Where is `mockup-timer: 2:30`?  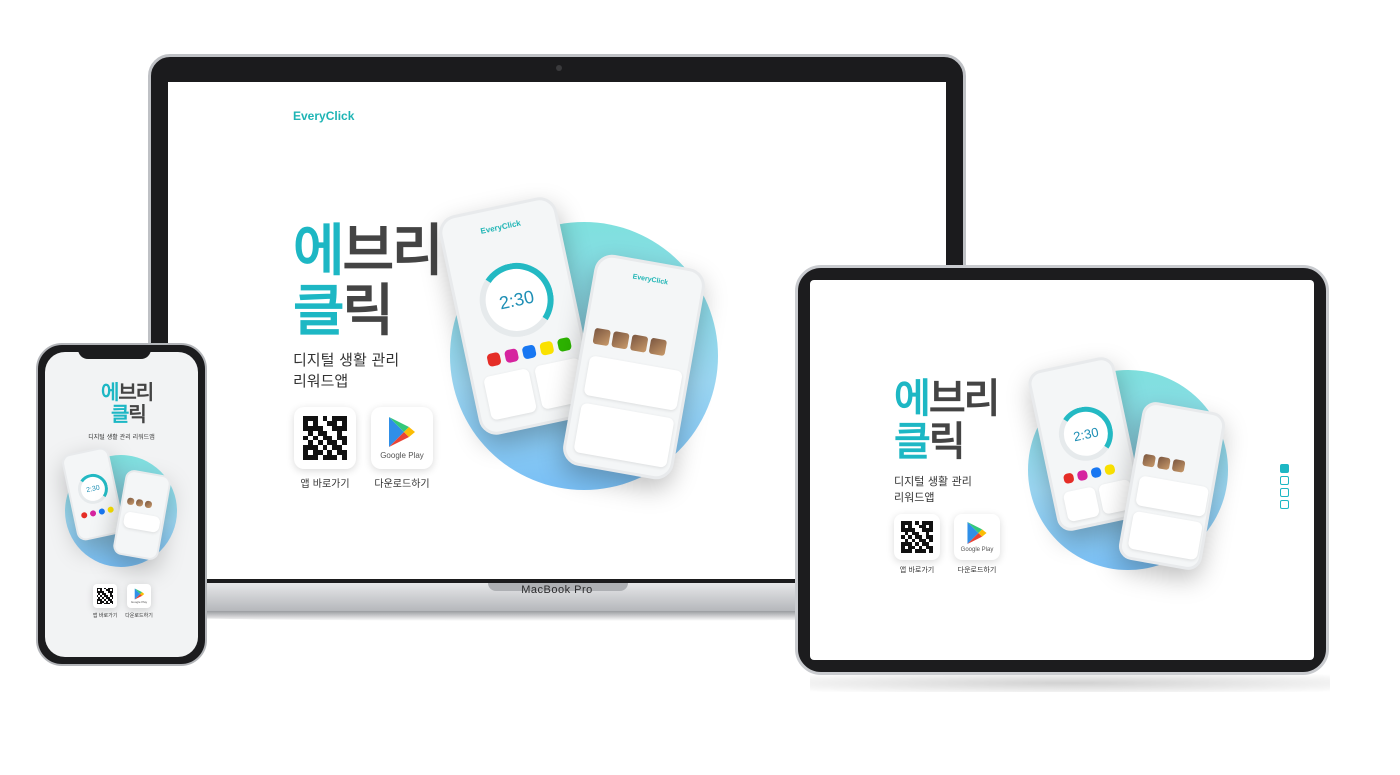 mockup-timer: 2:30 is located at coordinates (516, 299).